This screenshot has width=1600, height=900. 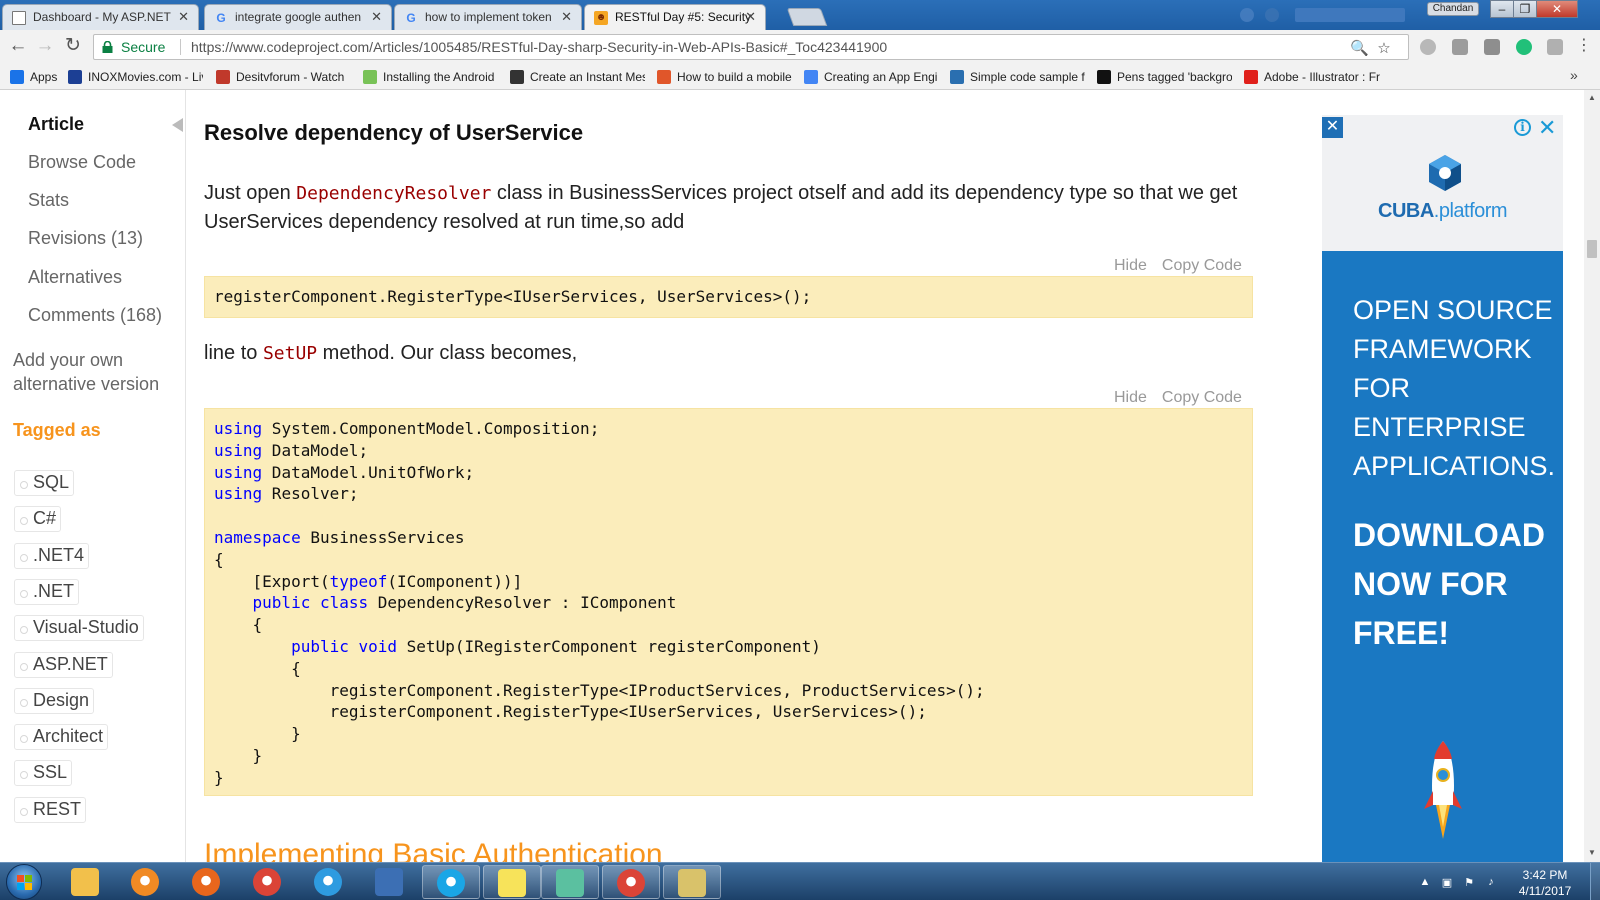 I want to click on maximize-button: ❐, so click(x=1525, y=9).